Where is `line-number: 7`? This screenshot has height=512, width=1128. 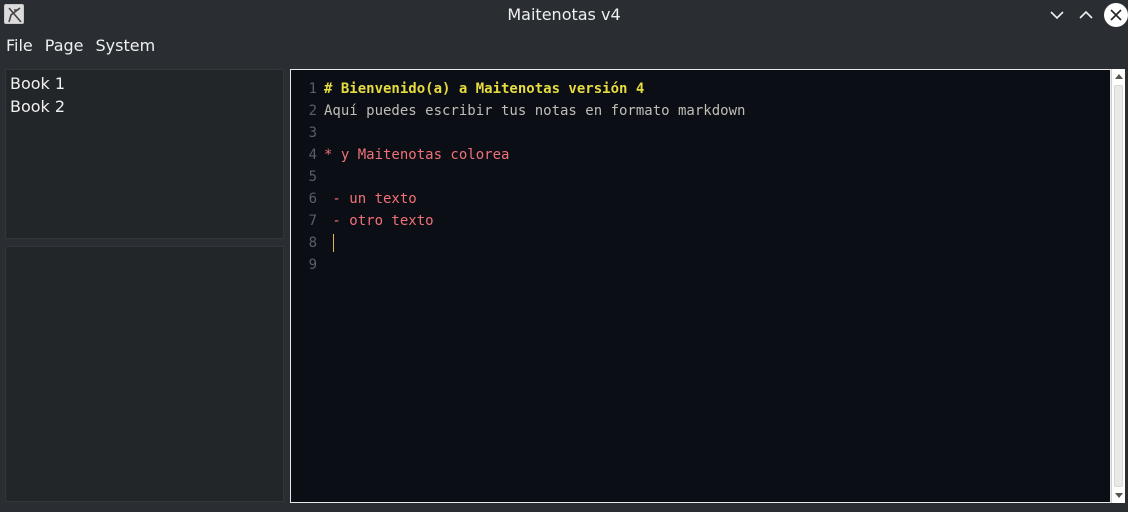 line-number: 7 is located at coordinates (312, 221).